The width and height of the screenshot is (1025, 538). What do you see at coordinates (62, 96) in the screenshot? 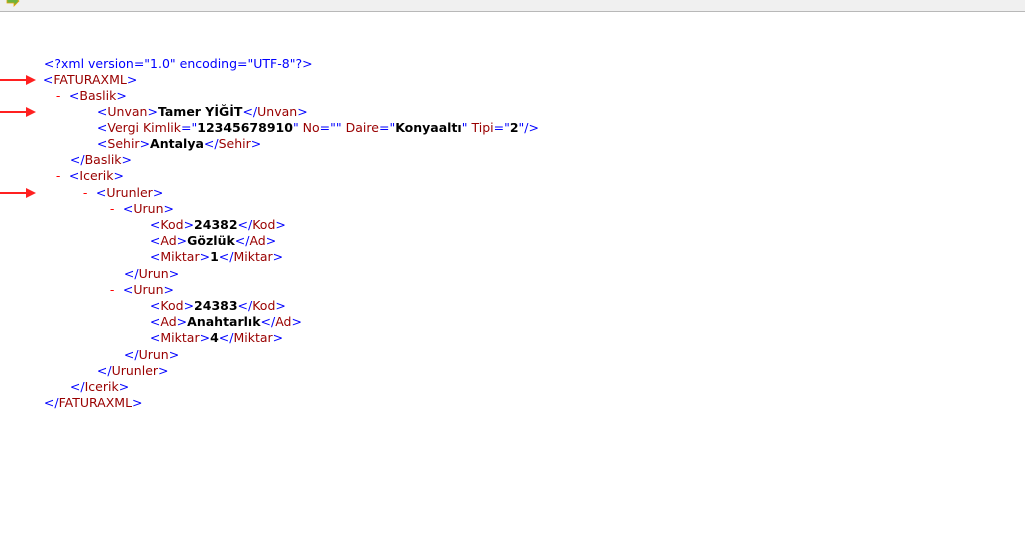
I see `collapse-toggle-baslik: -` at bounding box center [62, 96].